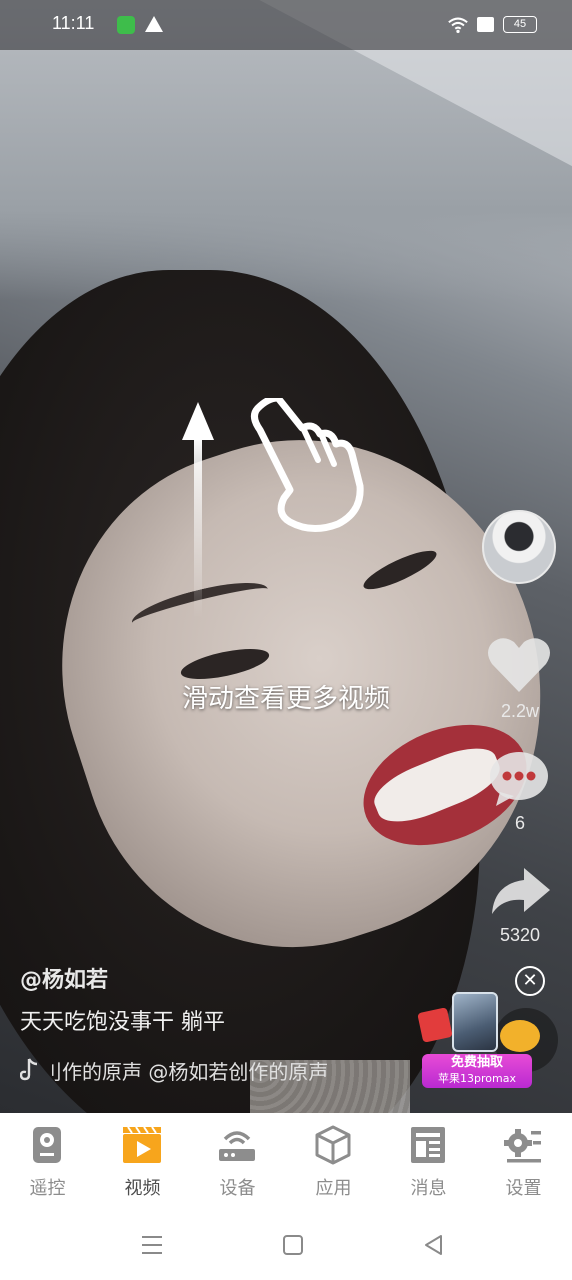 The image size is (572, 1280). I want to click on tab-messages: 消息, so click(428, 1161).